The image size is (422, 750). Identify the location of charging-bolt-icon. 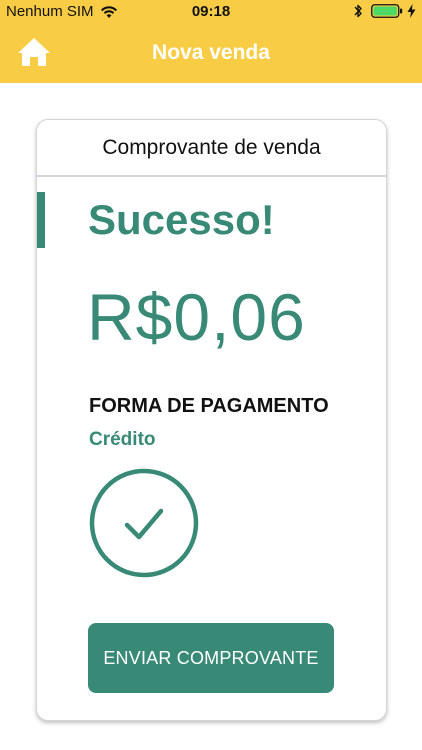
(411, 11).